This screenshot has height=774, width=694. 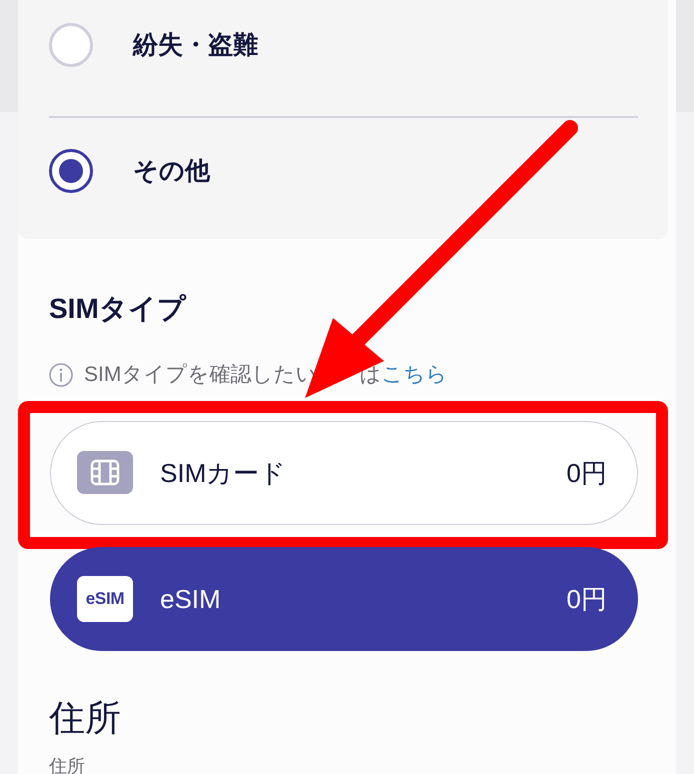 What do you see at coordinates (118, 309) in the screenshot?
I see `section-heading: SIMタイプ` at bounding box center [118, 309].